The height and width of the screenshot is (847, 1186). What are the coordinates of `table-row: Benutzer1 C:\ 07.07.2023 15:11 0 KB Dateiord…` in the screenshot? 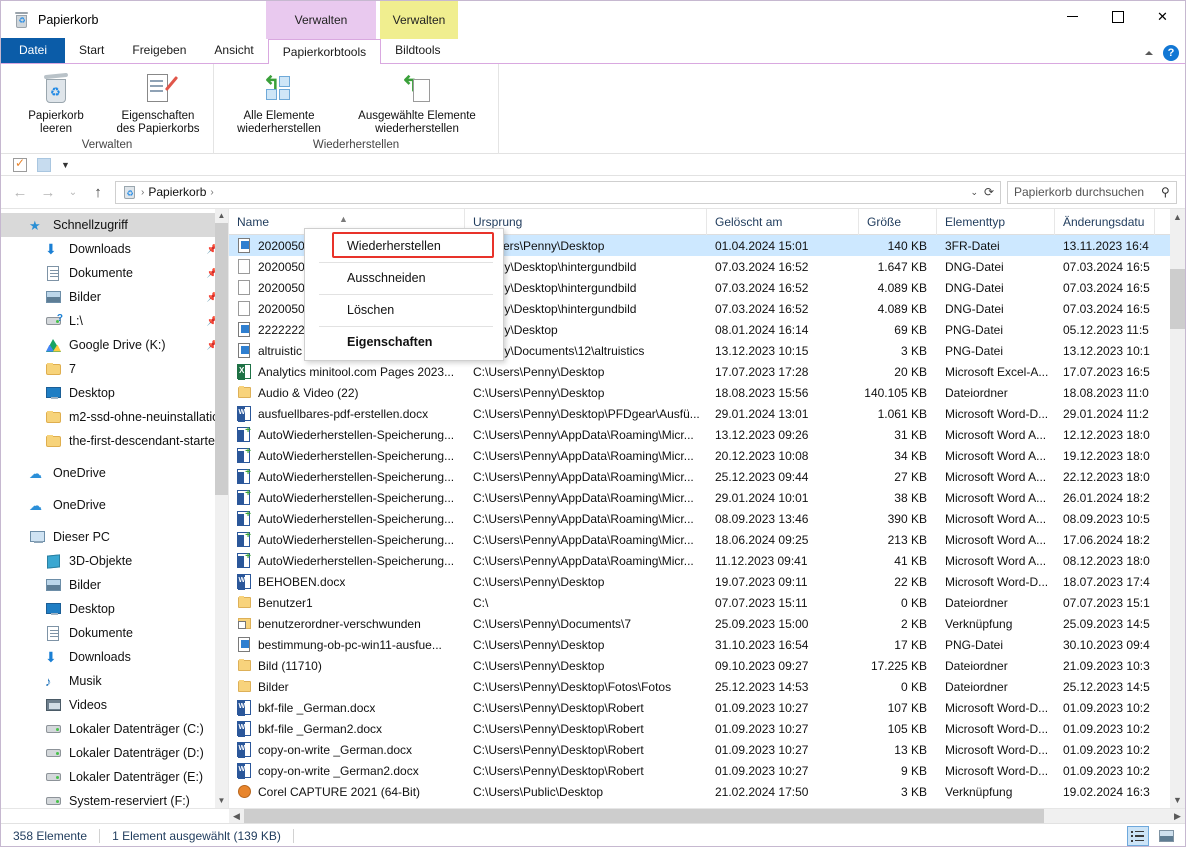 It's located at (707, 602).